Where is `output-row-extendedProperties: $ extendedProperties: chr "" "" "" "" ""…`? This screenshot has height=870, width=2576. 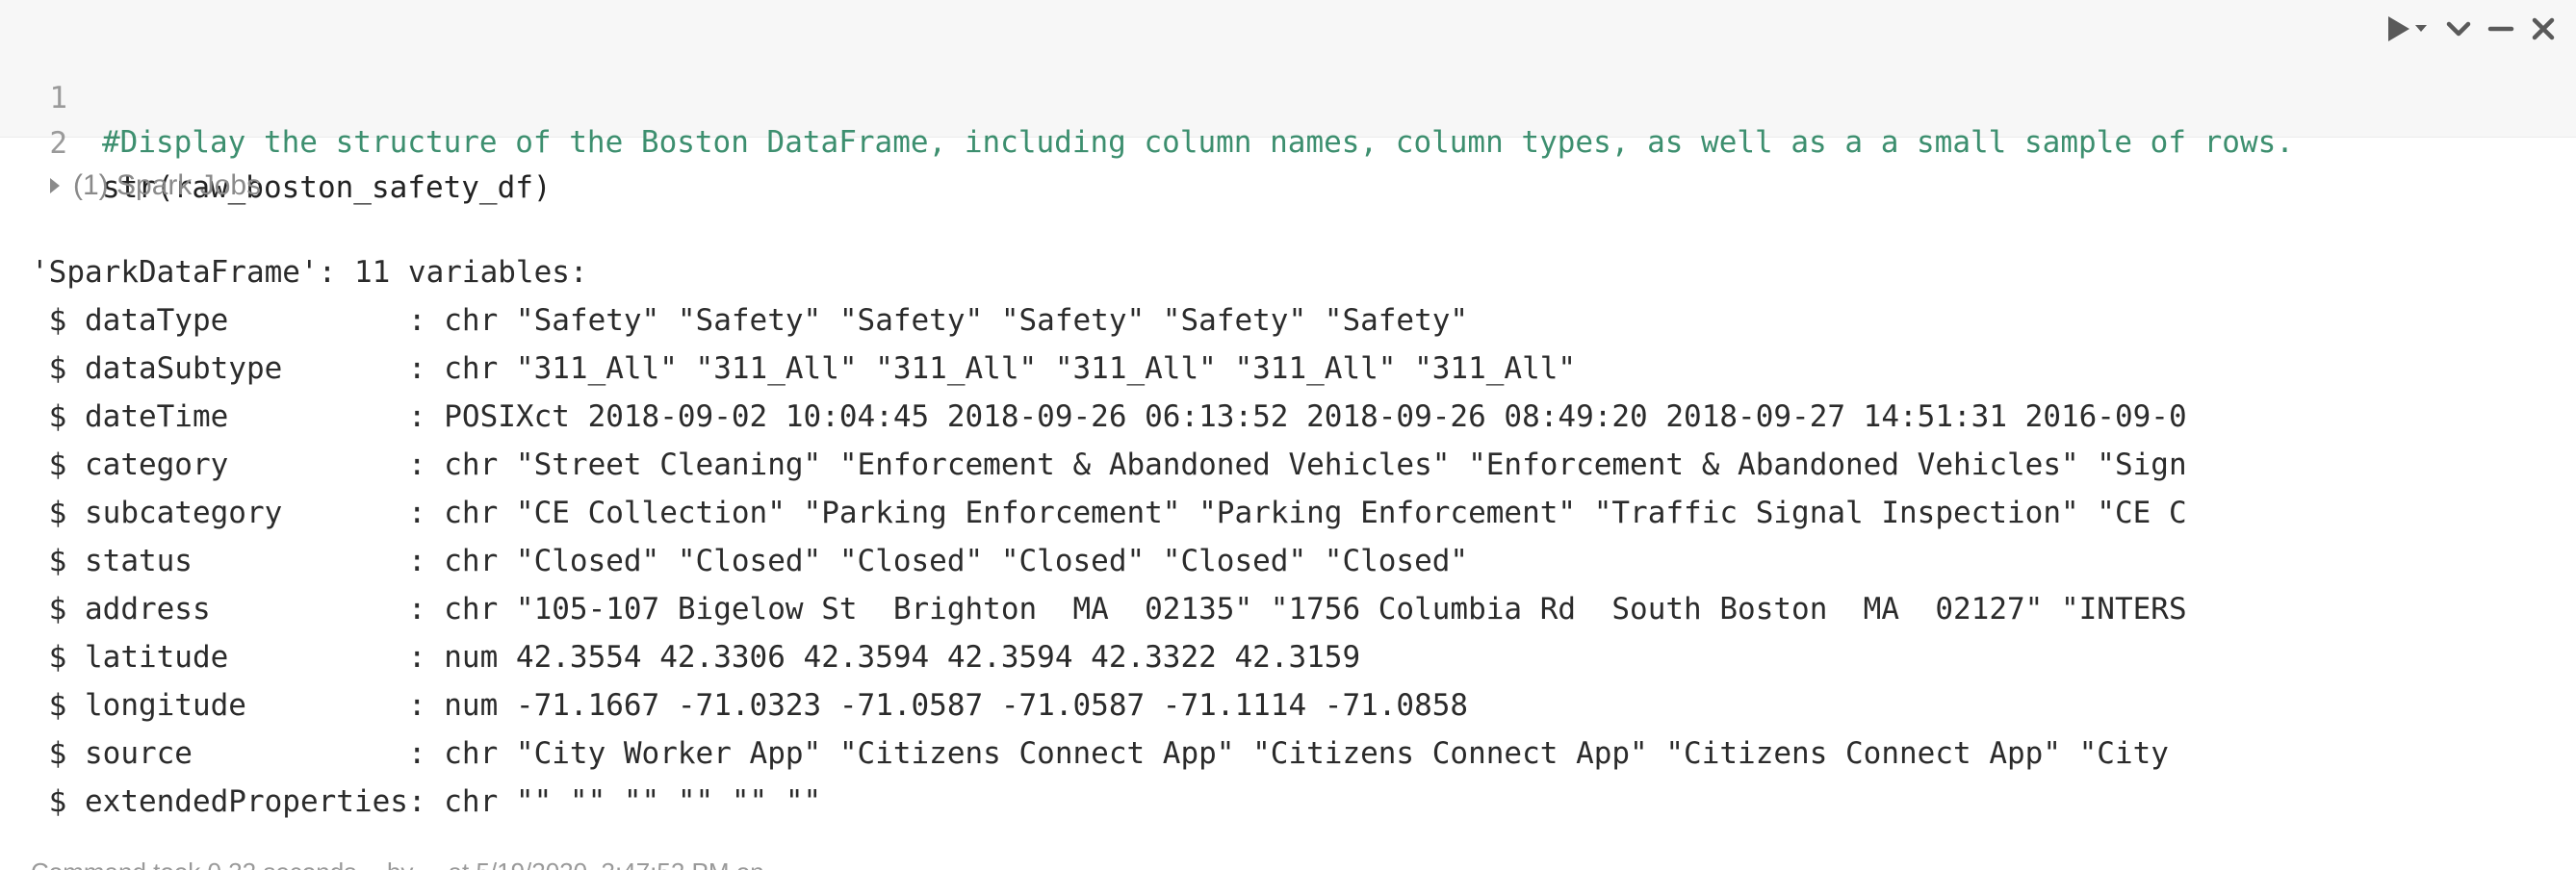 output-row-extendedProperties: $ extendedProperties: chr "" "" "" "" ""… is located at coordinates (426, 801).